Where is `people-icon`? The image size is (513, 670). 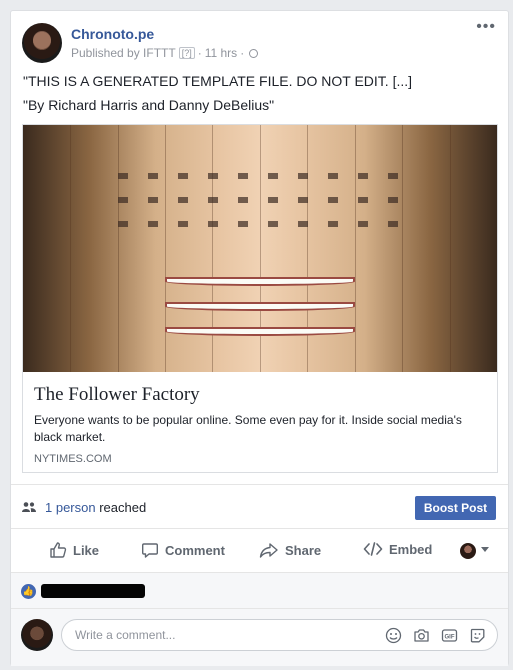
people-icon is located at coordinates (29, 507).